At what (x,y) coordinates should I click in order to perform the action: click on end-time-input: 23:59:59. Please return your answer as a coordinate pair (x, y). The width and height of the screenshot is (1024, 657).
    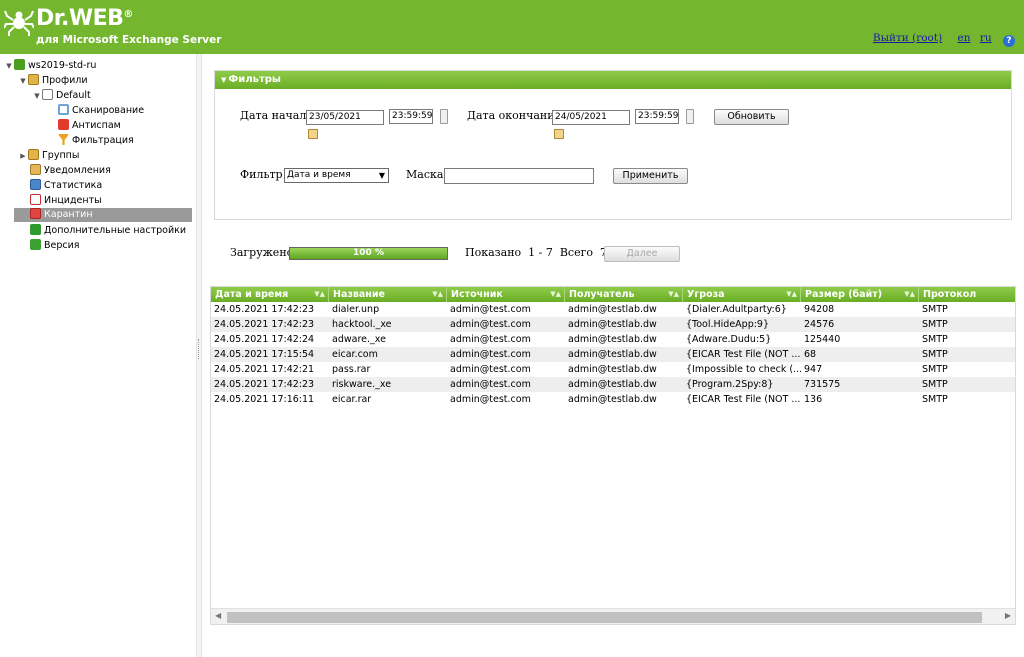
    Looking at the image, I should click on (657, 116).